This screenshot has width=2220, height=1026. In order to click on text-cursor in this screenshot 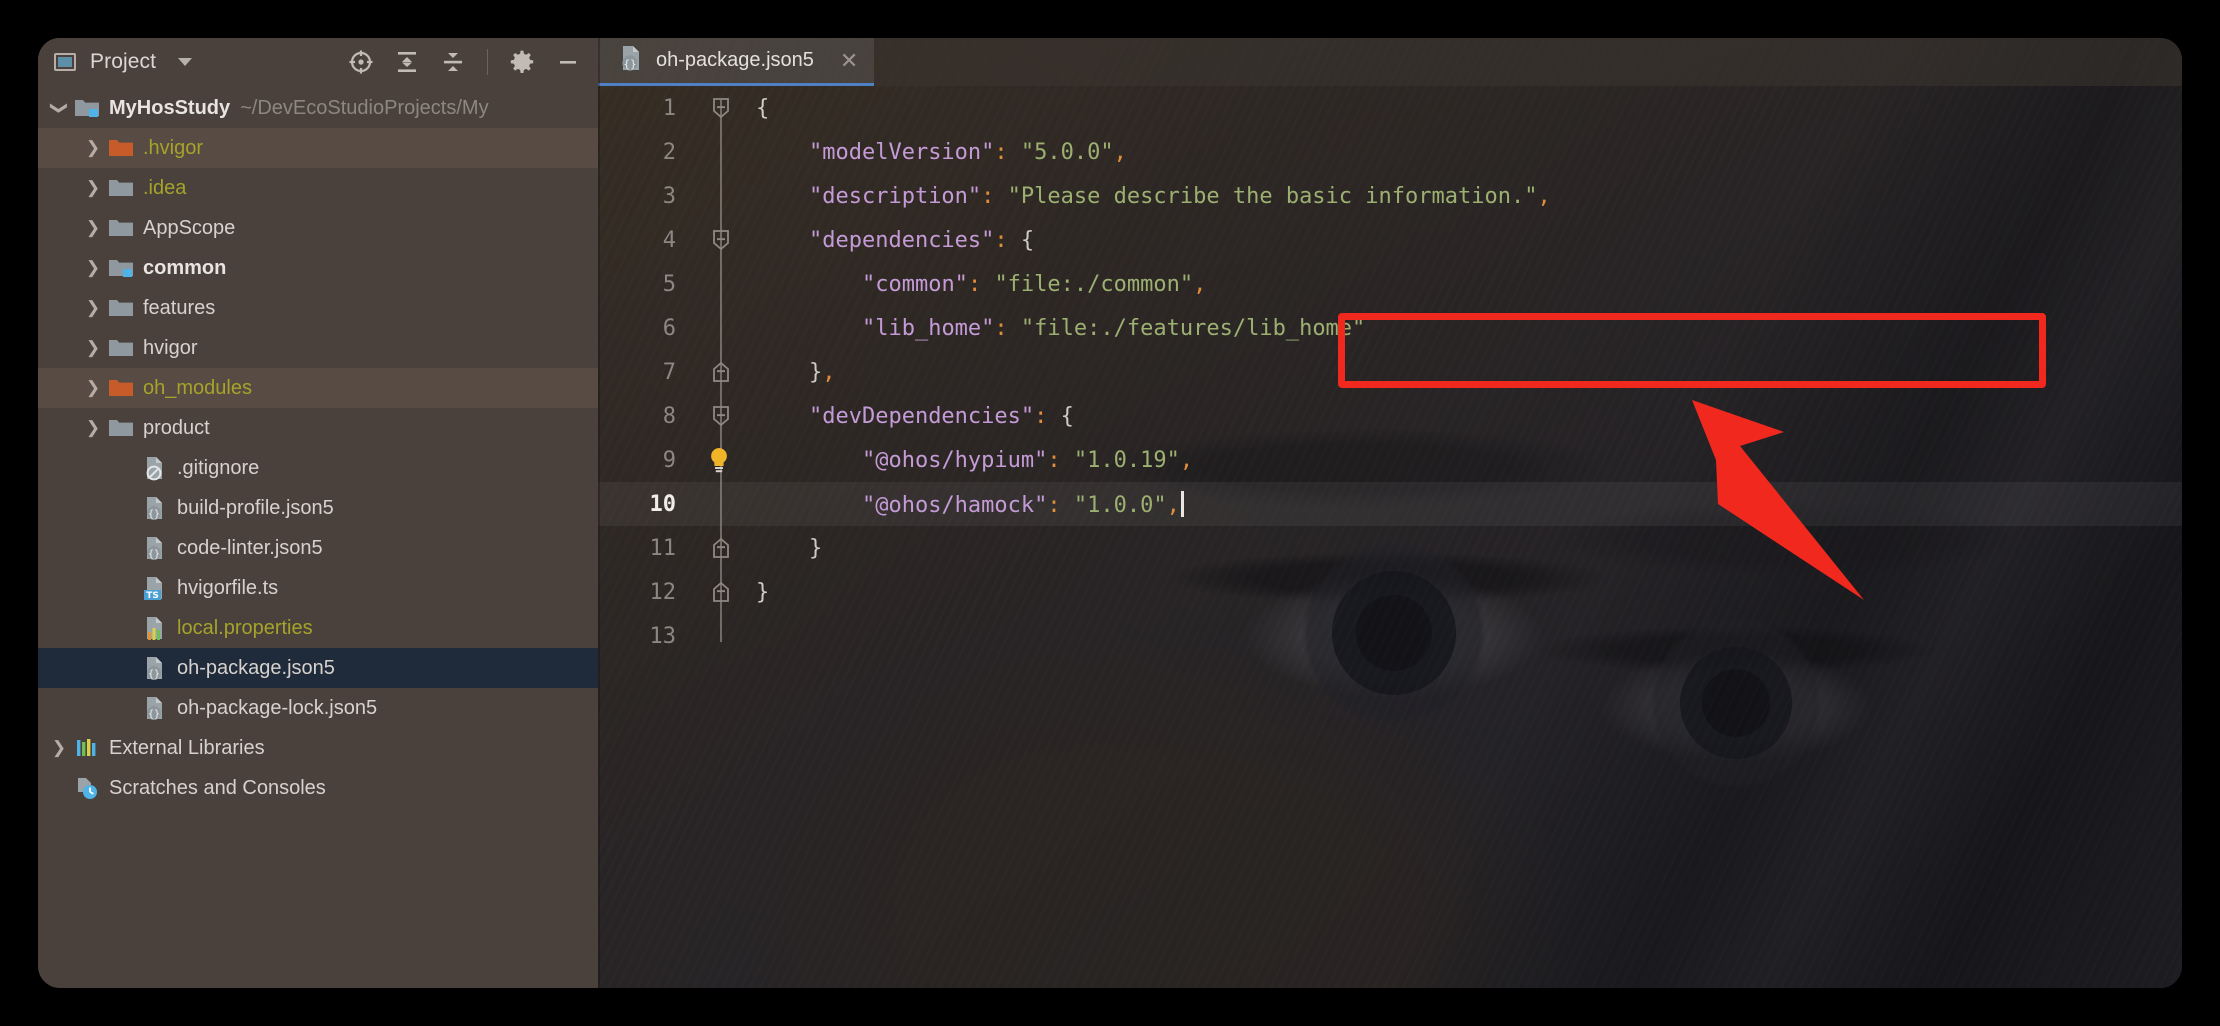, I will do `click(1182, 503)`.